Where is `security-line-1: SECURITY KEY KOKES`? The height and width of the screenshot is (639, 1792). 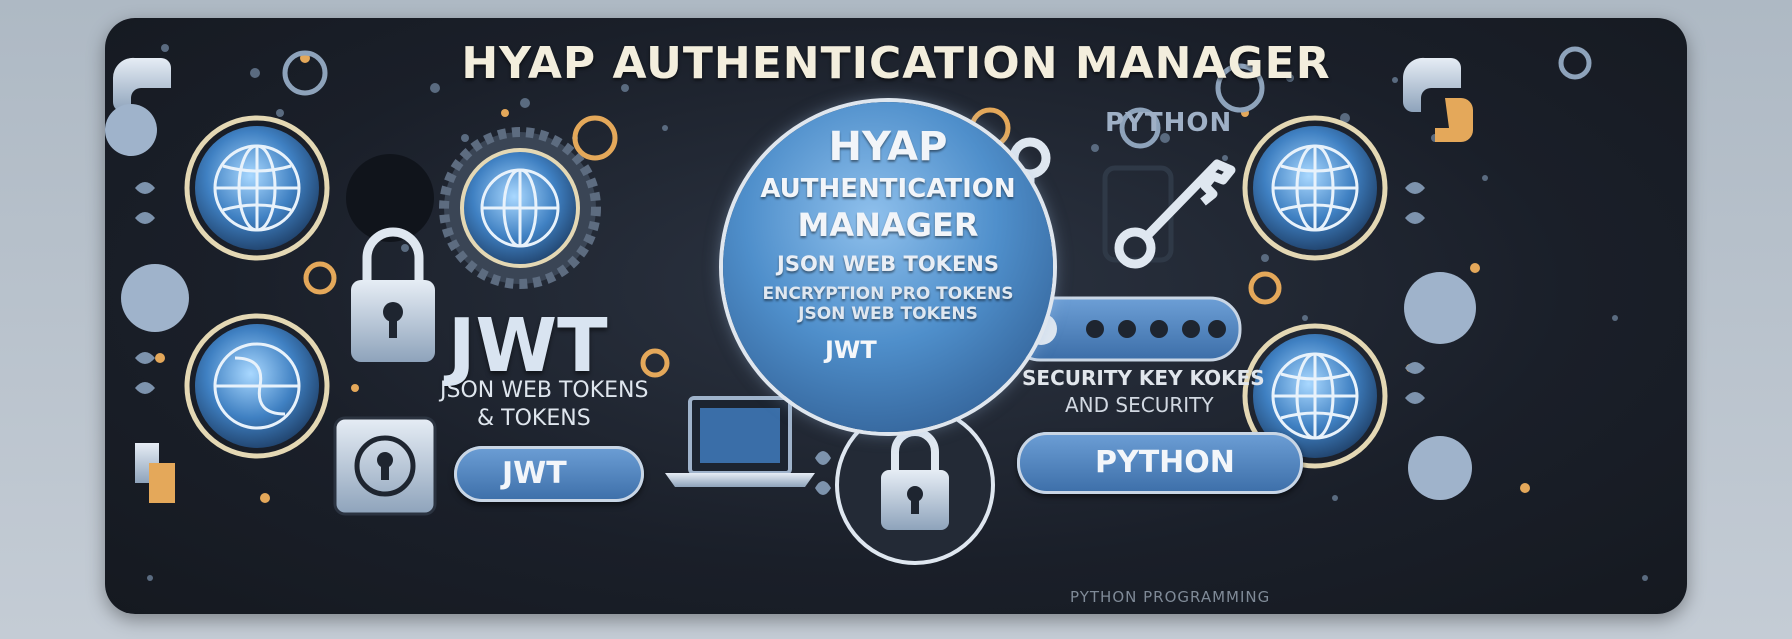
security-line-1: SECURITY KEY KOKES is located at coordinates (1143, 378).